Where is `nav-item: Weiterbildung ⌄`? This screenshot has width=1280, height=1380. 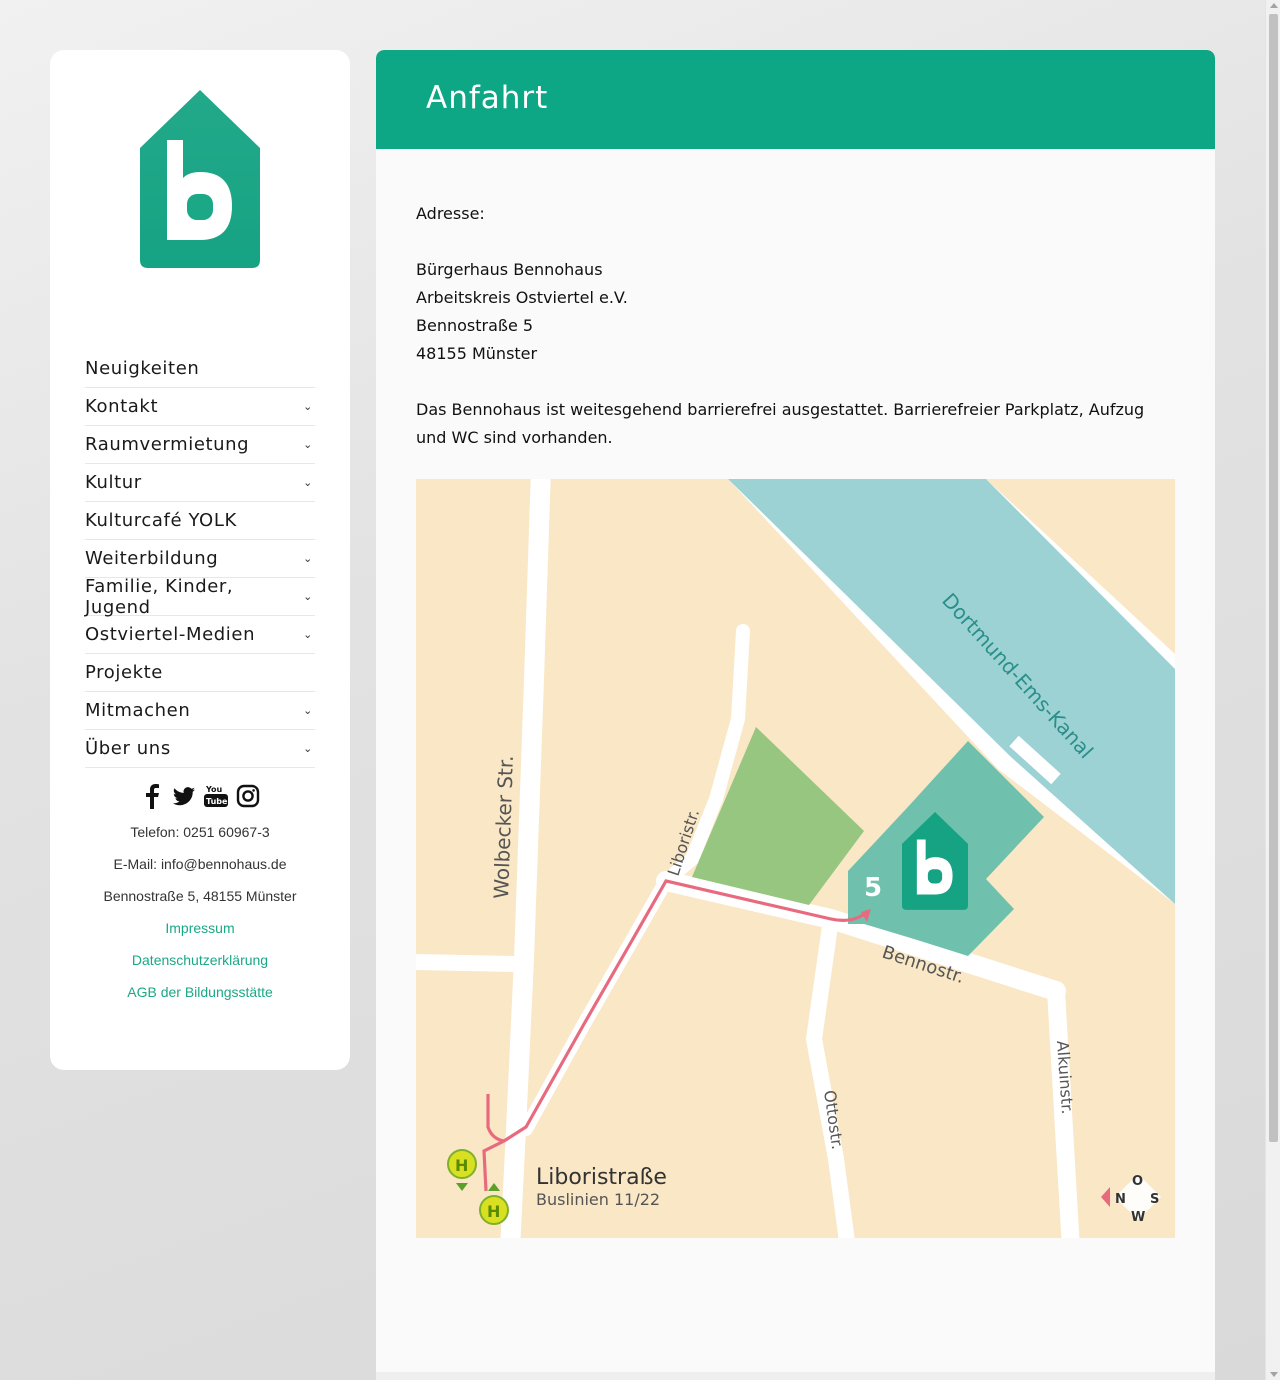
nav-item: Weiterbildung ⌄ is located at coordinates (200, 559).